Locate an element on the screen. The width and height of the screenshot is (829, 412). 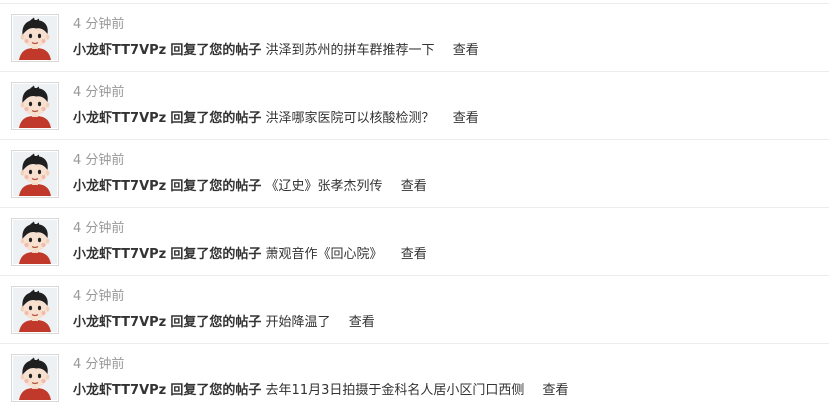
notification-message: 小龙虾TT7VPz 回复了您的帖子 开始降温了 查看 is located at coordinates (224, 323).